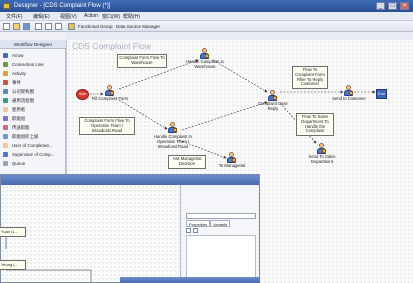 The width and height of the screenshot is (413, 283). Describe the element at coordinates (95, 26) in the screenshot. I see `functional-group-button: Functional Group` at that location.